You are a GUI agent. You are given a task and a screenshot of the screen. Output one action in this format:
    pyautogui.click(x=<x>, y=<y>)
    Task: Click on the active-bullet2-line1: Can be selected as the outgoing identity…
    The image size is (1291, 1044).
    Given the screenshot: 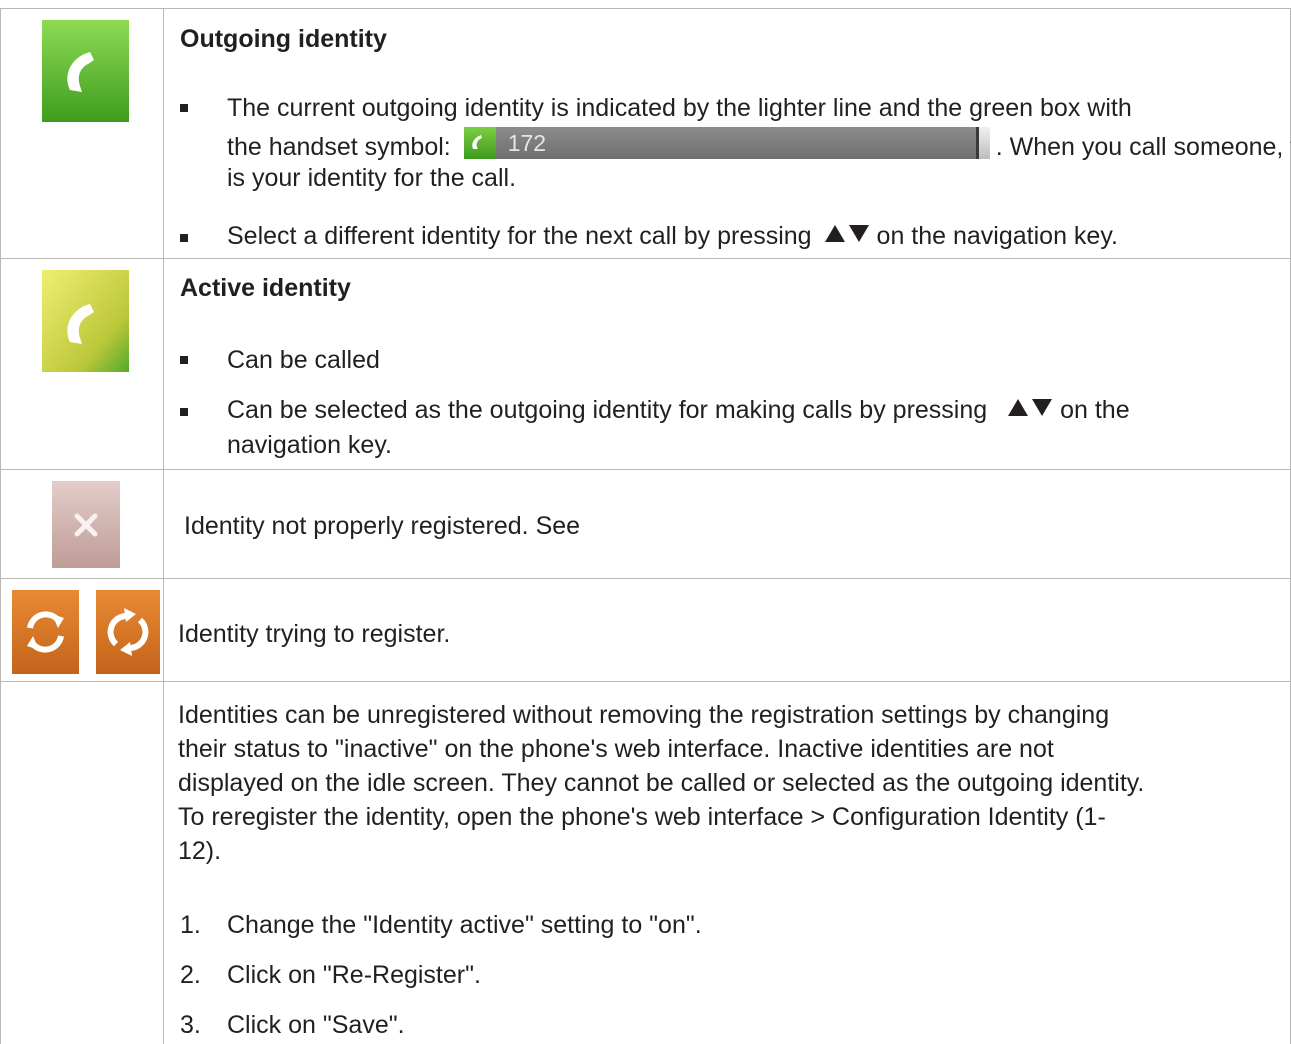 What is the action you would take?
    pyautogui.click(x=678, y=410)
    